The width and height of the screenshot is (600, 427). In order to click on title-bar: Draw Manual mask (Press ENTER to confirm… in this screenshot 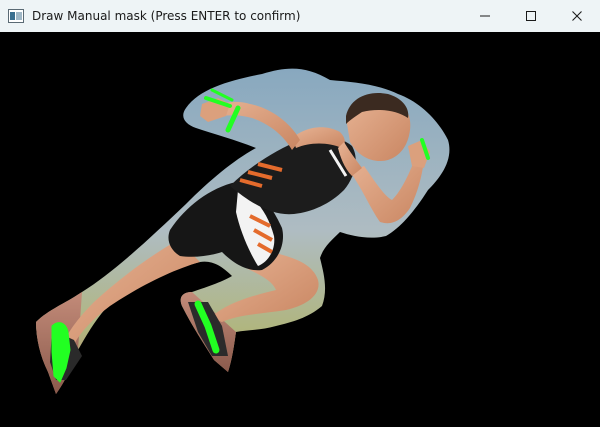, I will do `click(300, 16)`.